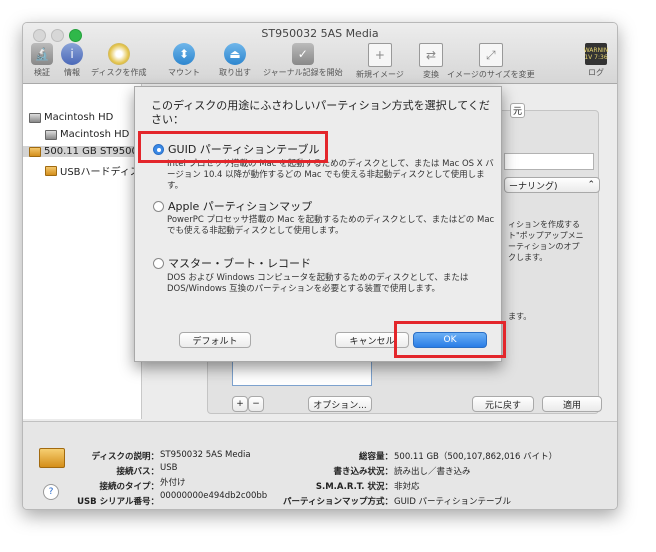 This screenshot has width=656, height=552. Describe the element at coordinates (35, 151) in the screenshot. I see `external-disk-icon` at that location.